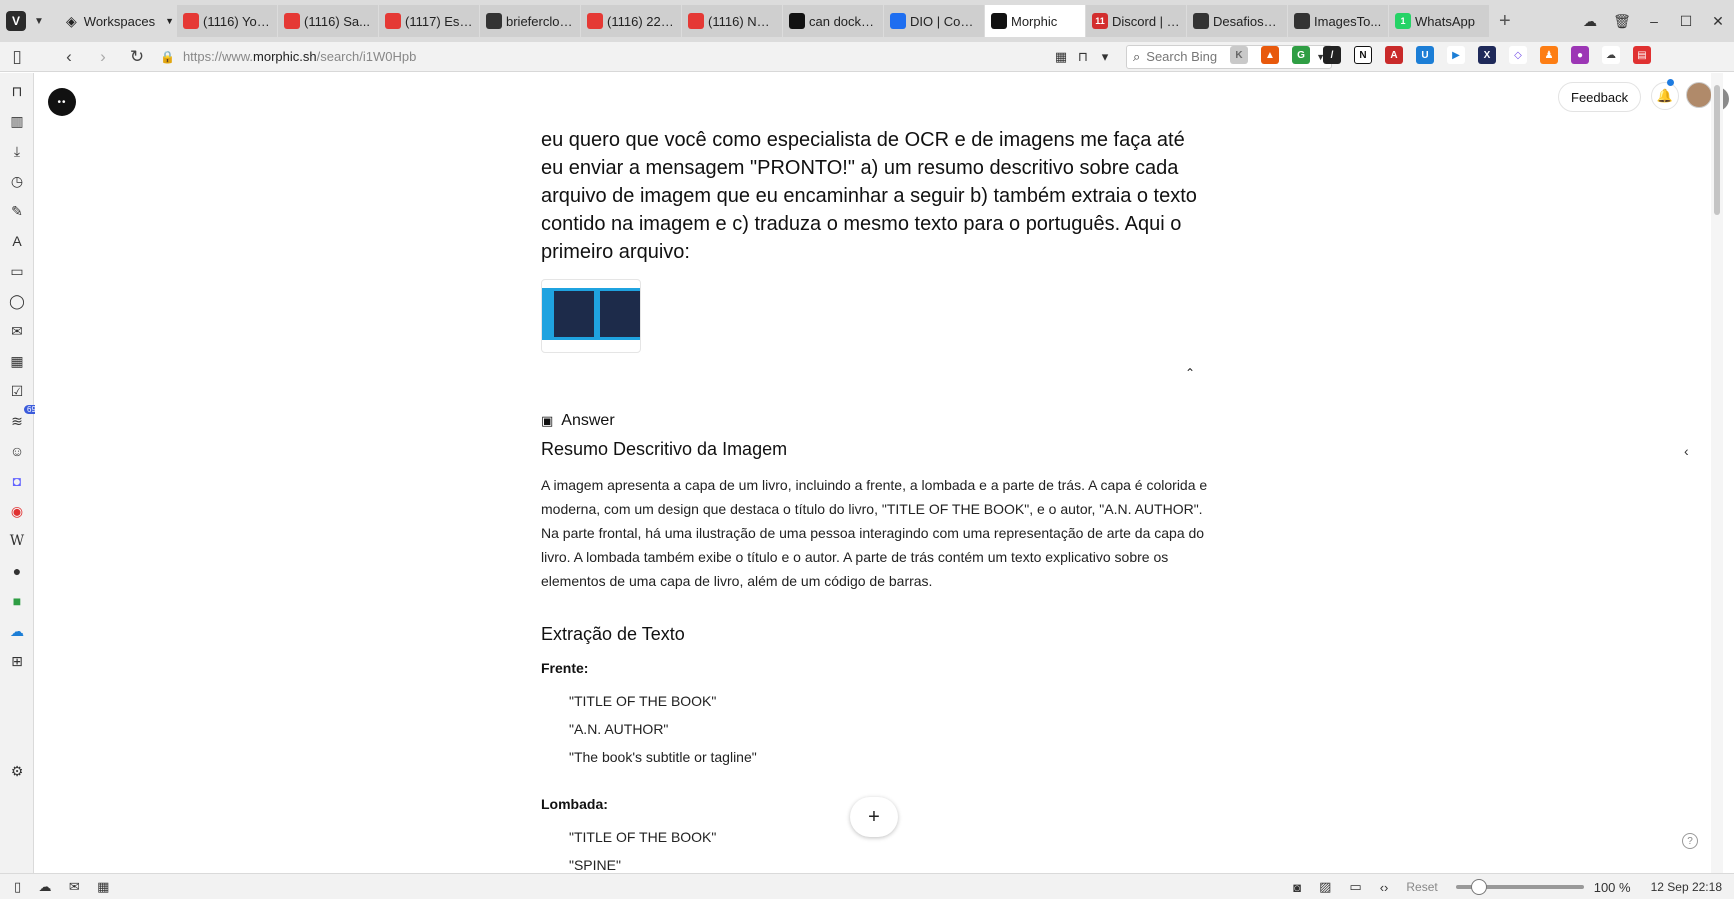 This screenshot has height=899, width=1734. I want to click on downloads-icon: ⤓, so click(17, 151).